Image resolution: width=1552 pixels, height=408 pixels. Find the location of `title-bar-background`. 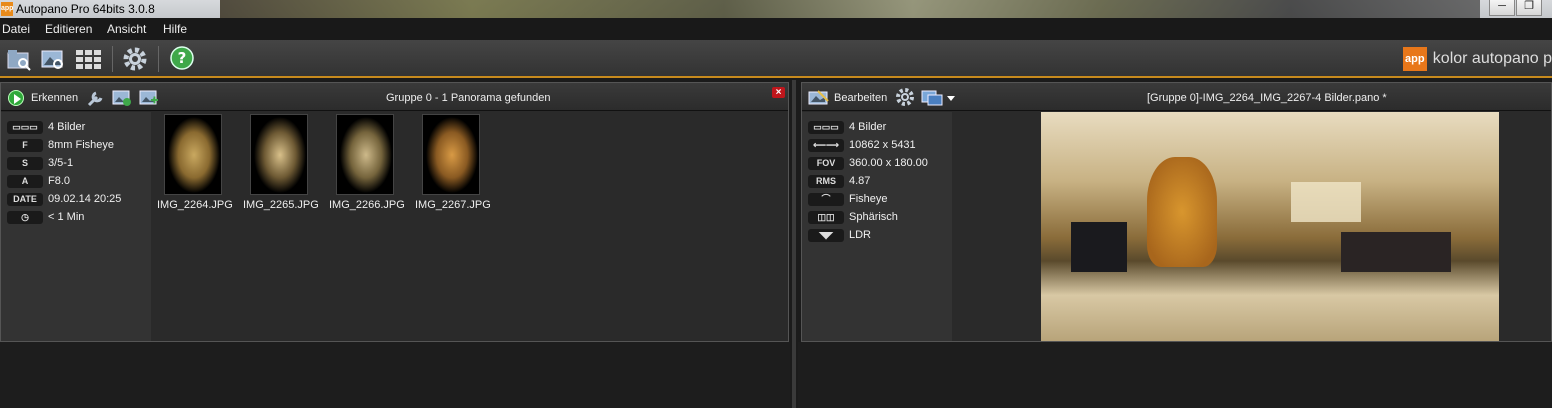

title-bar-background is located at coordinates (850, 9).